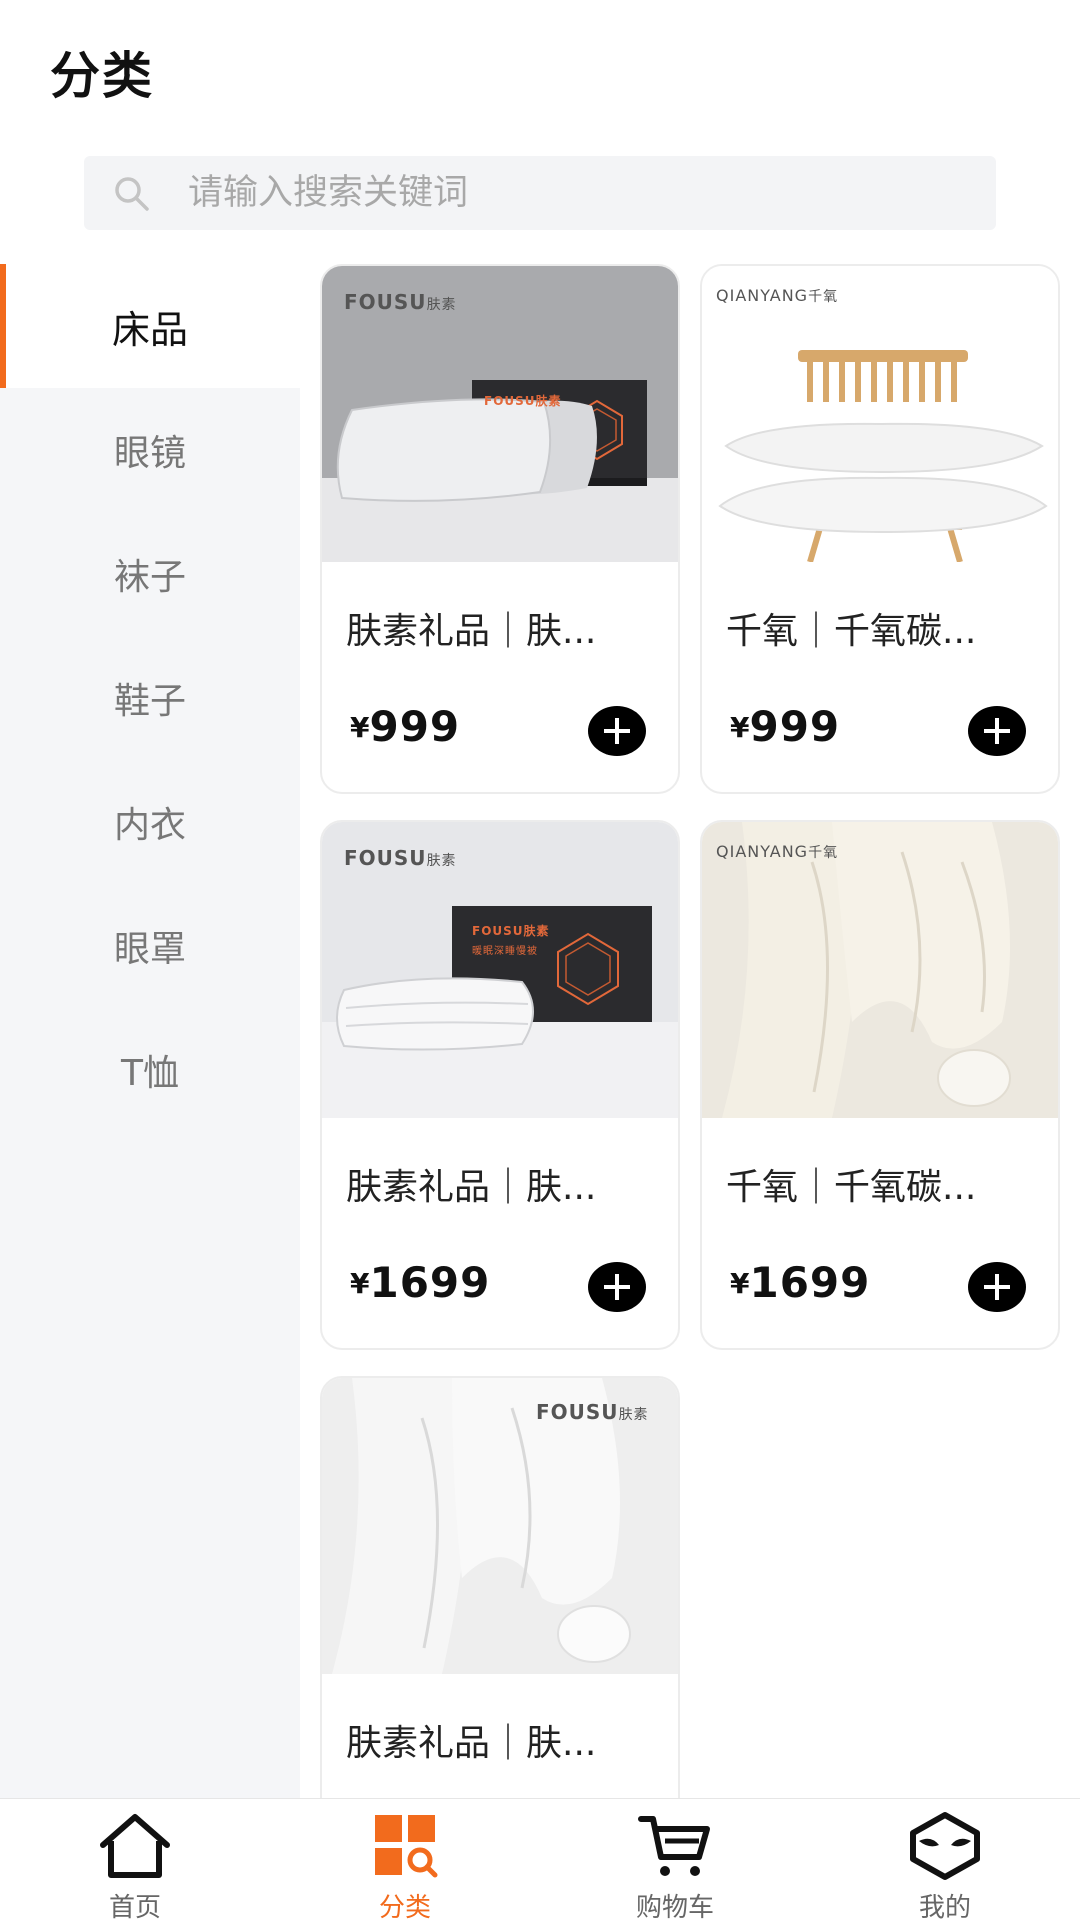 Image resolution: width=1080 pixels, height=1920 pixels. What do you see at coordinates (150, 698) in the screenshot?
I see `sidebar-item-shoes: 鞋子` at bounding box center [150, 698].